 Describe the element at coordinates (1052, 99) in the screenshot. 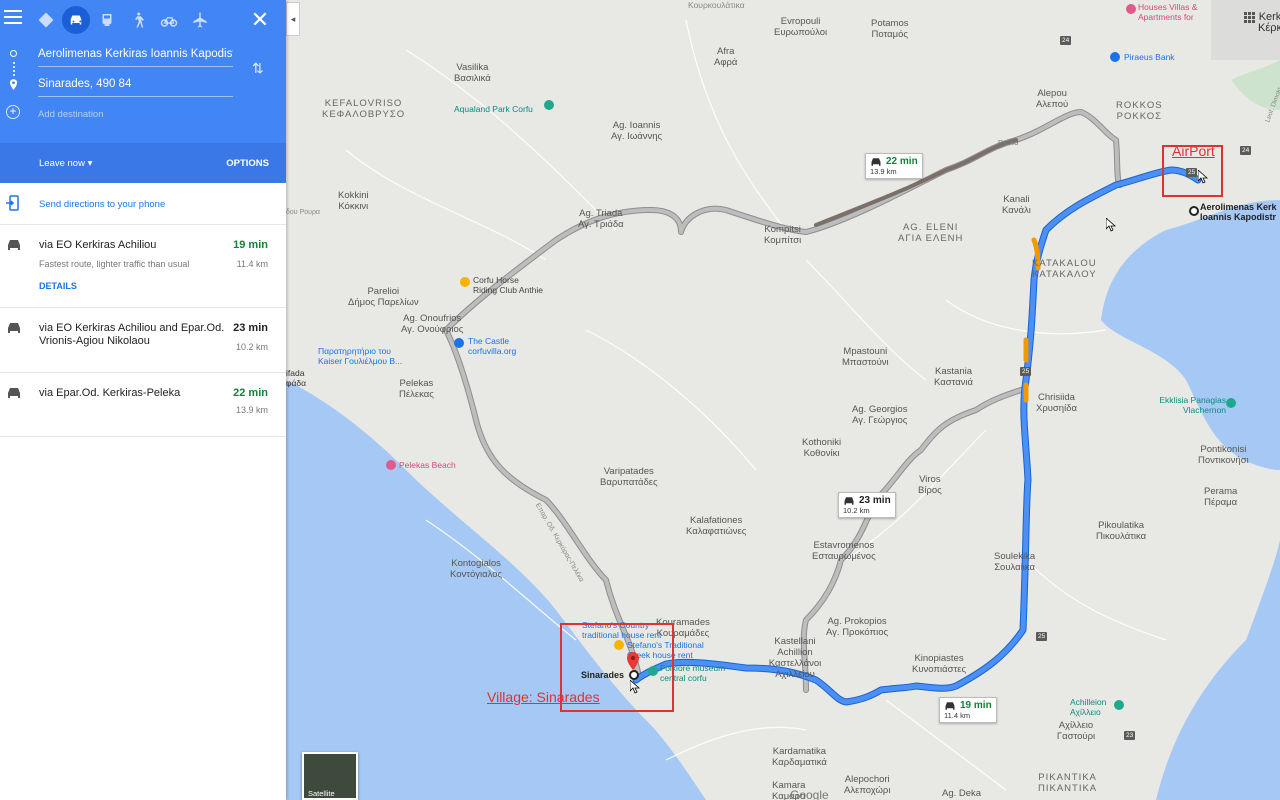

I see `place-label: Alepou Αλεπού` at that location.